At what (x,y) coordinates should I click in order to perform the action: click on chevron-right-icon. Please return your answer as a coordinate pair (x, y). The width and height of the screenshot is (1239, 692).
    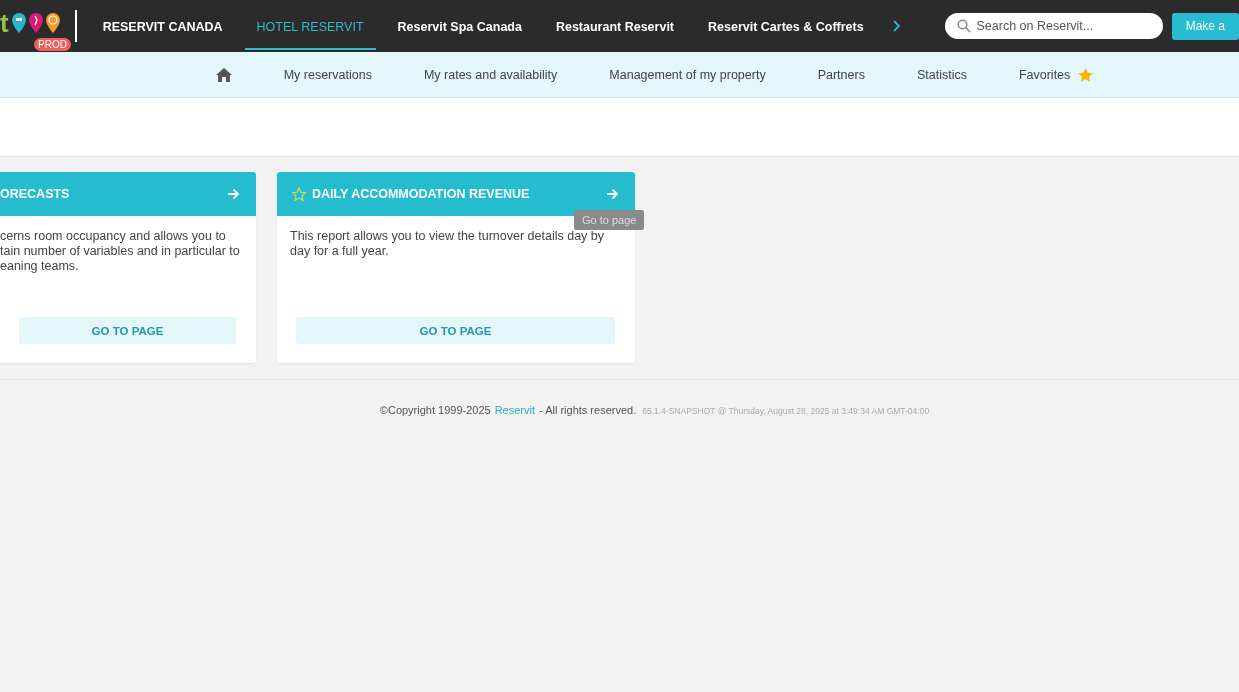
    Looking at the image, I should click on (896, 26).